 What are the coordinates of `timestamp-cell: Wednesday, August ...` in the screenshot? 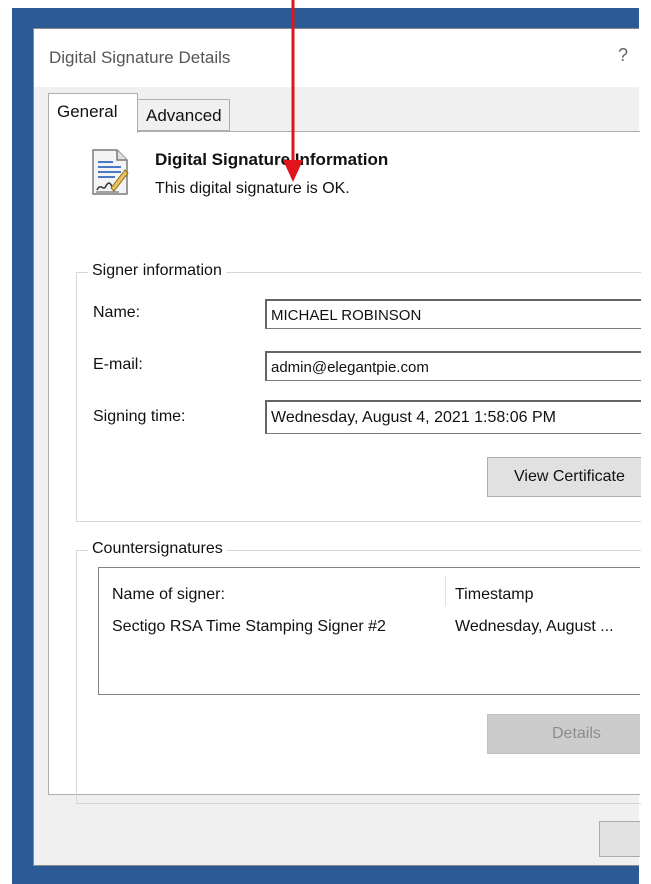 It's located at (534, 626).